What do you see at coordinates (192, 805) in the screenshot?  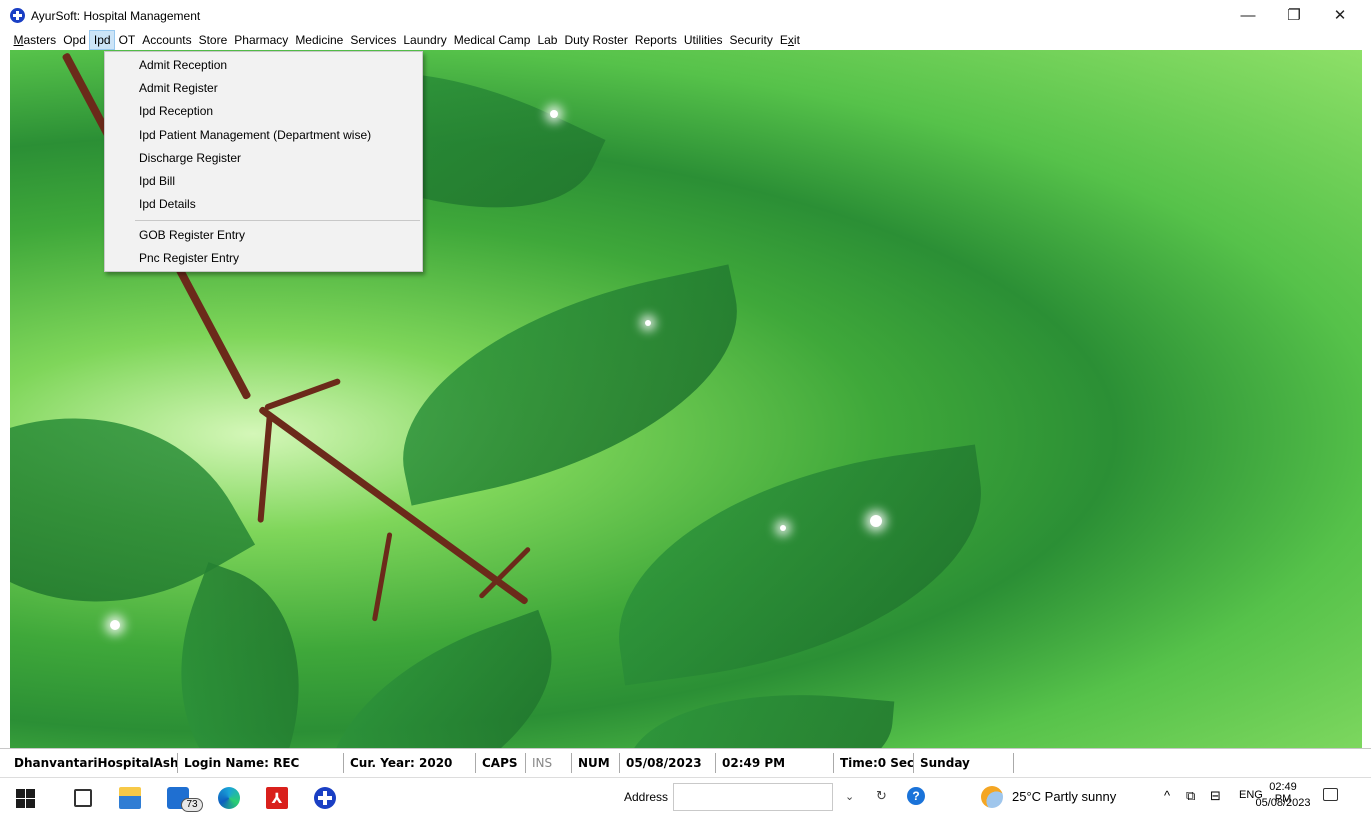 I see `mail-badge: 73` at bounding box center [192, 805].